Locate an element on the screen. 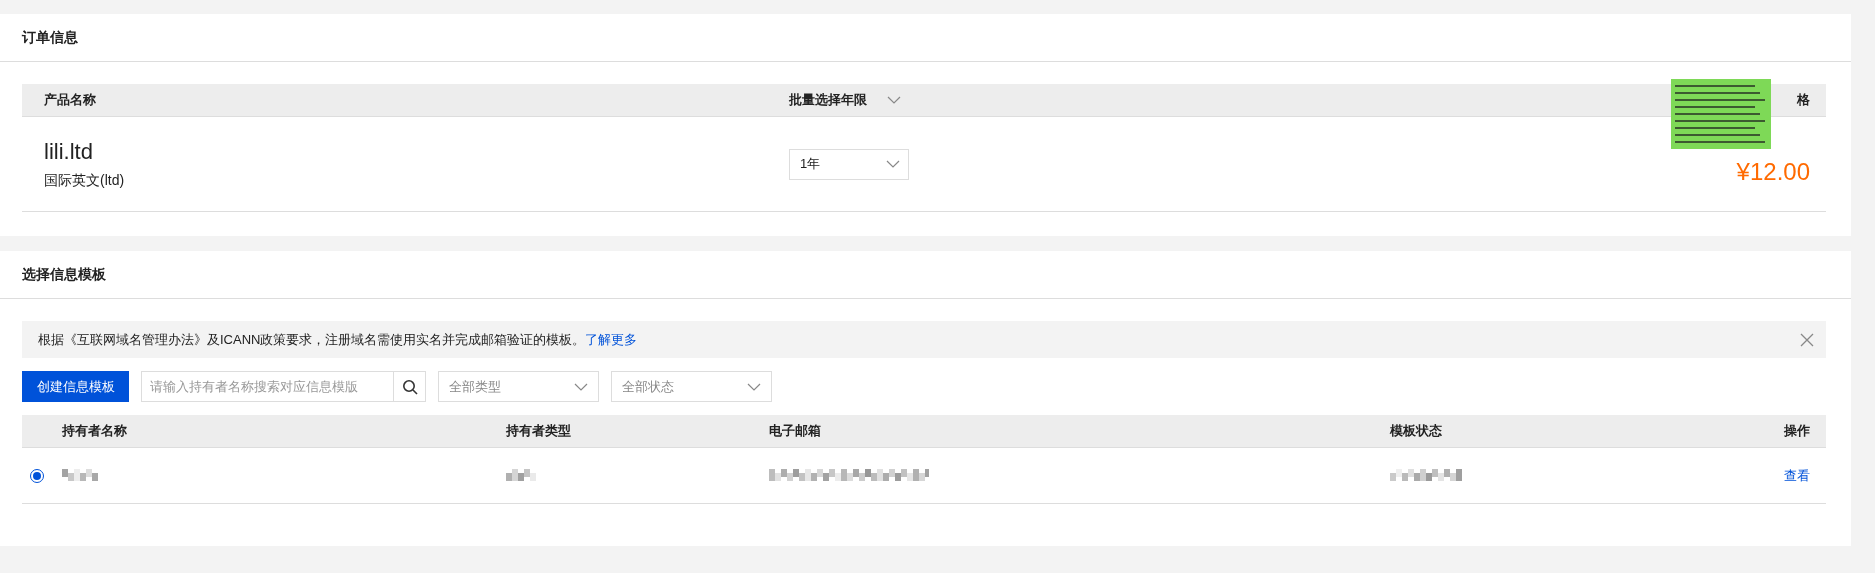  search-icon is located at coordinates (409, 386).